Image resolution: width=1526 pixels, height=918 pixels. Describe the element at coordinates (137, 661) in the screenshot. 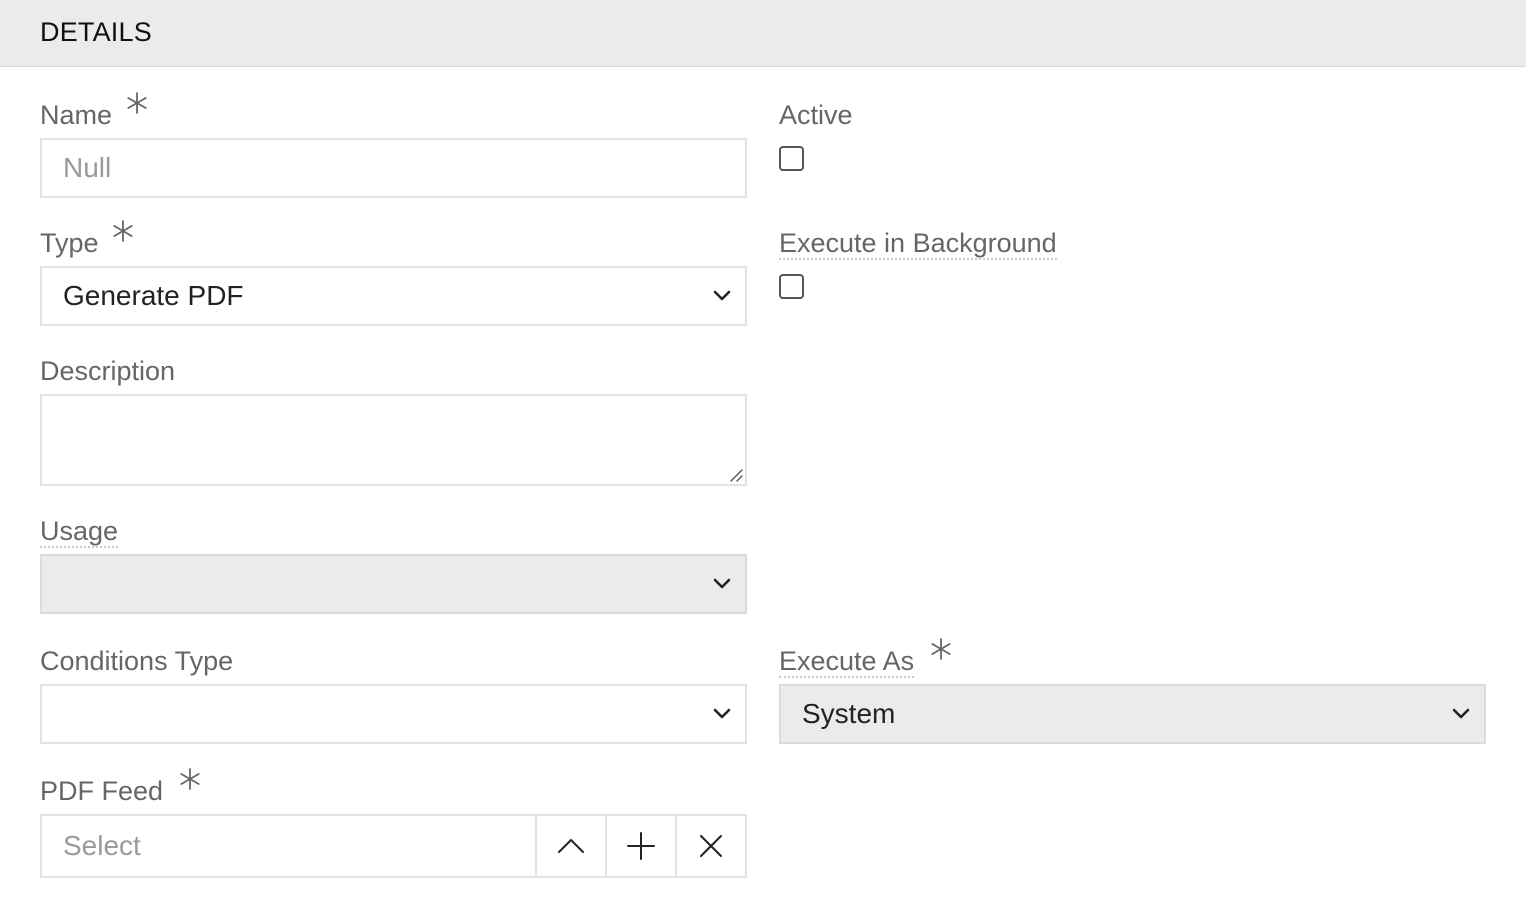

I see `conditions-type-label: Conditions Type` at that location.